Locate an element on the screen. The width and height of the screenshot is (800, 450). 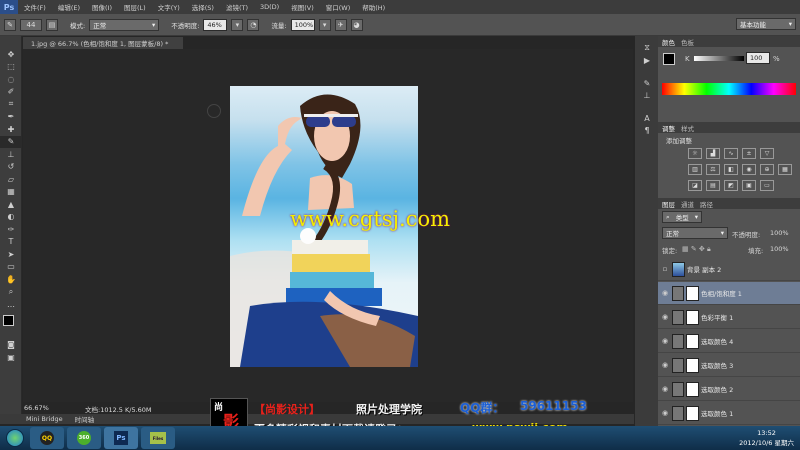
hue-saturation-icon: ▥ is located at coordinates (695, 169).